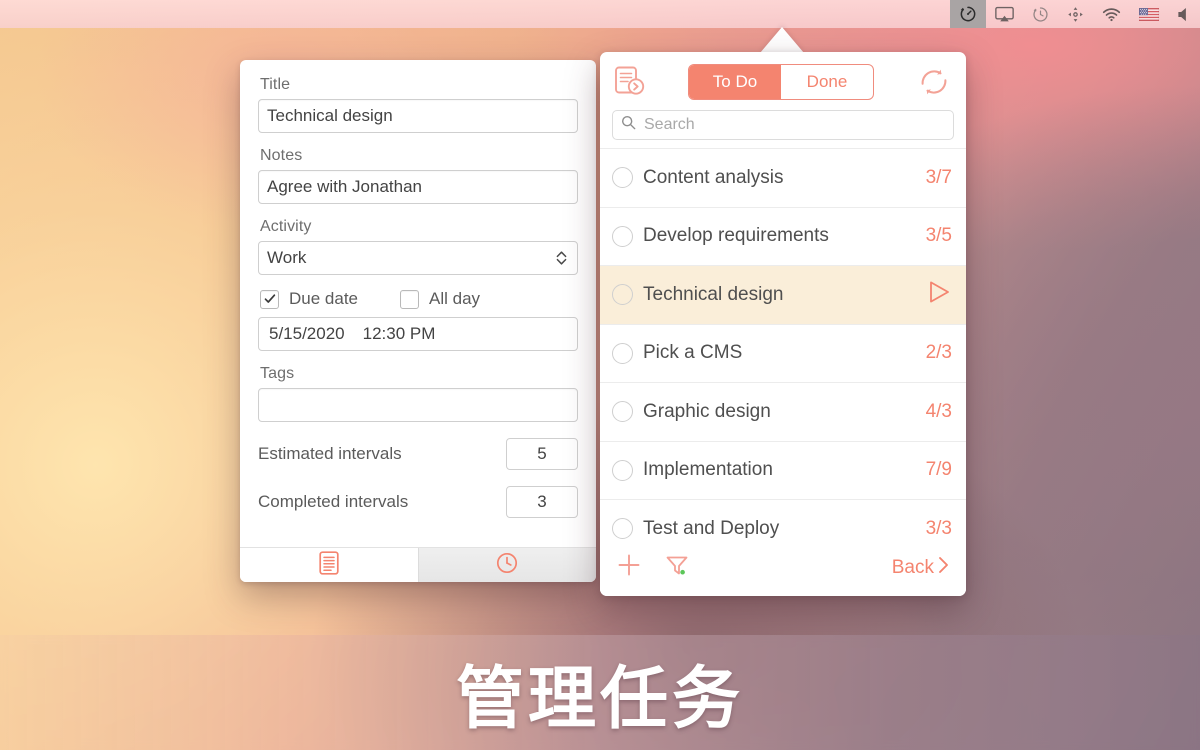  Describe the element at coordinates (330, 453) in the screenshot. I see `estimated-intervals-label: Estimated intervals` at that location.